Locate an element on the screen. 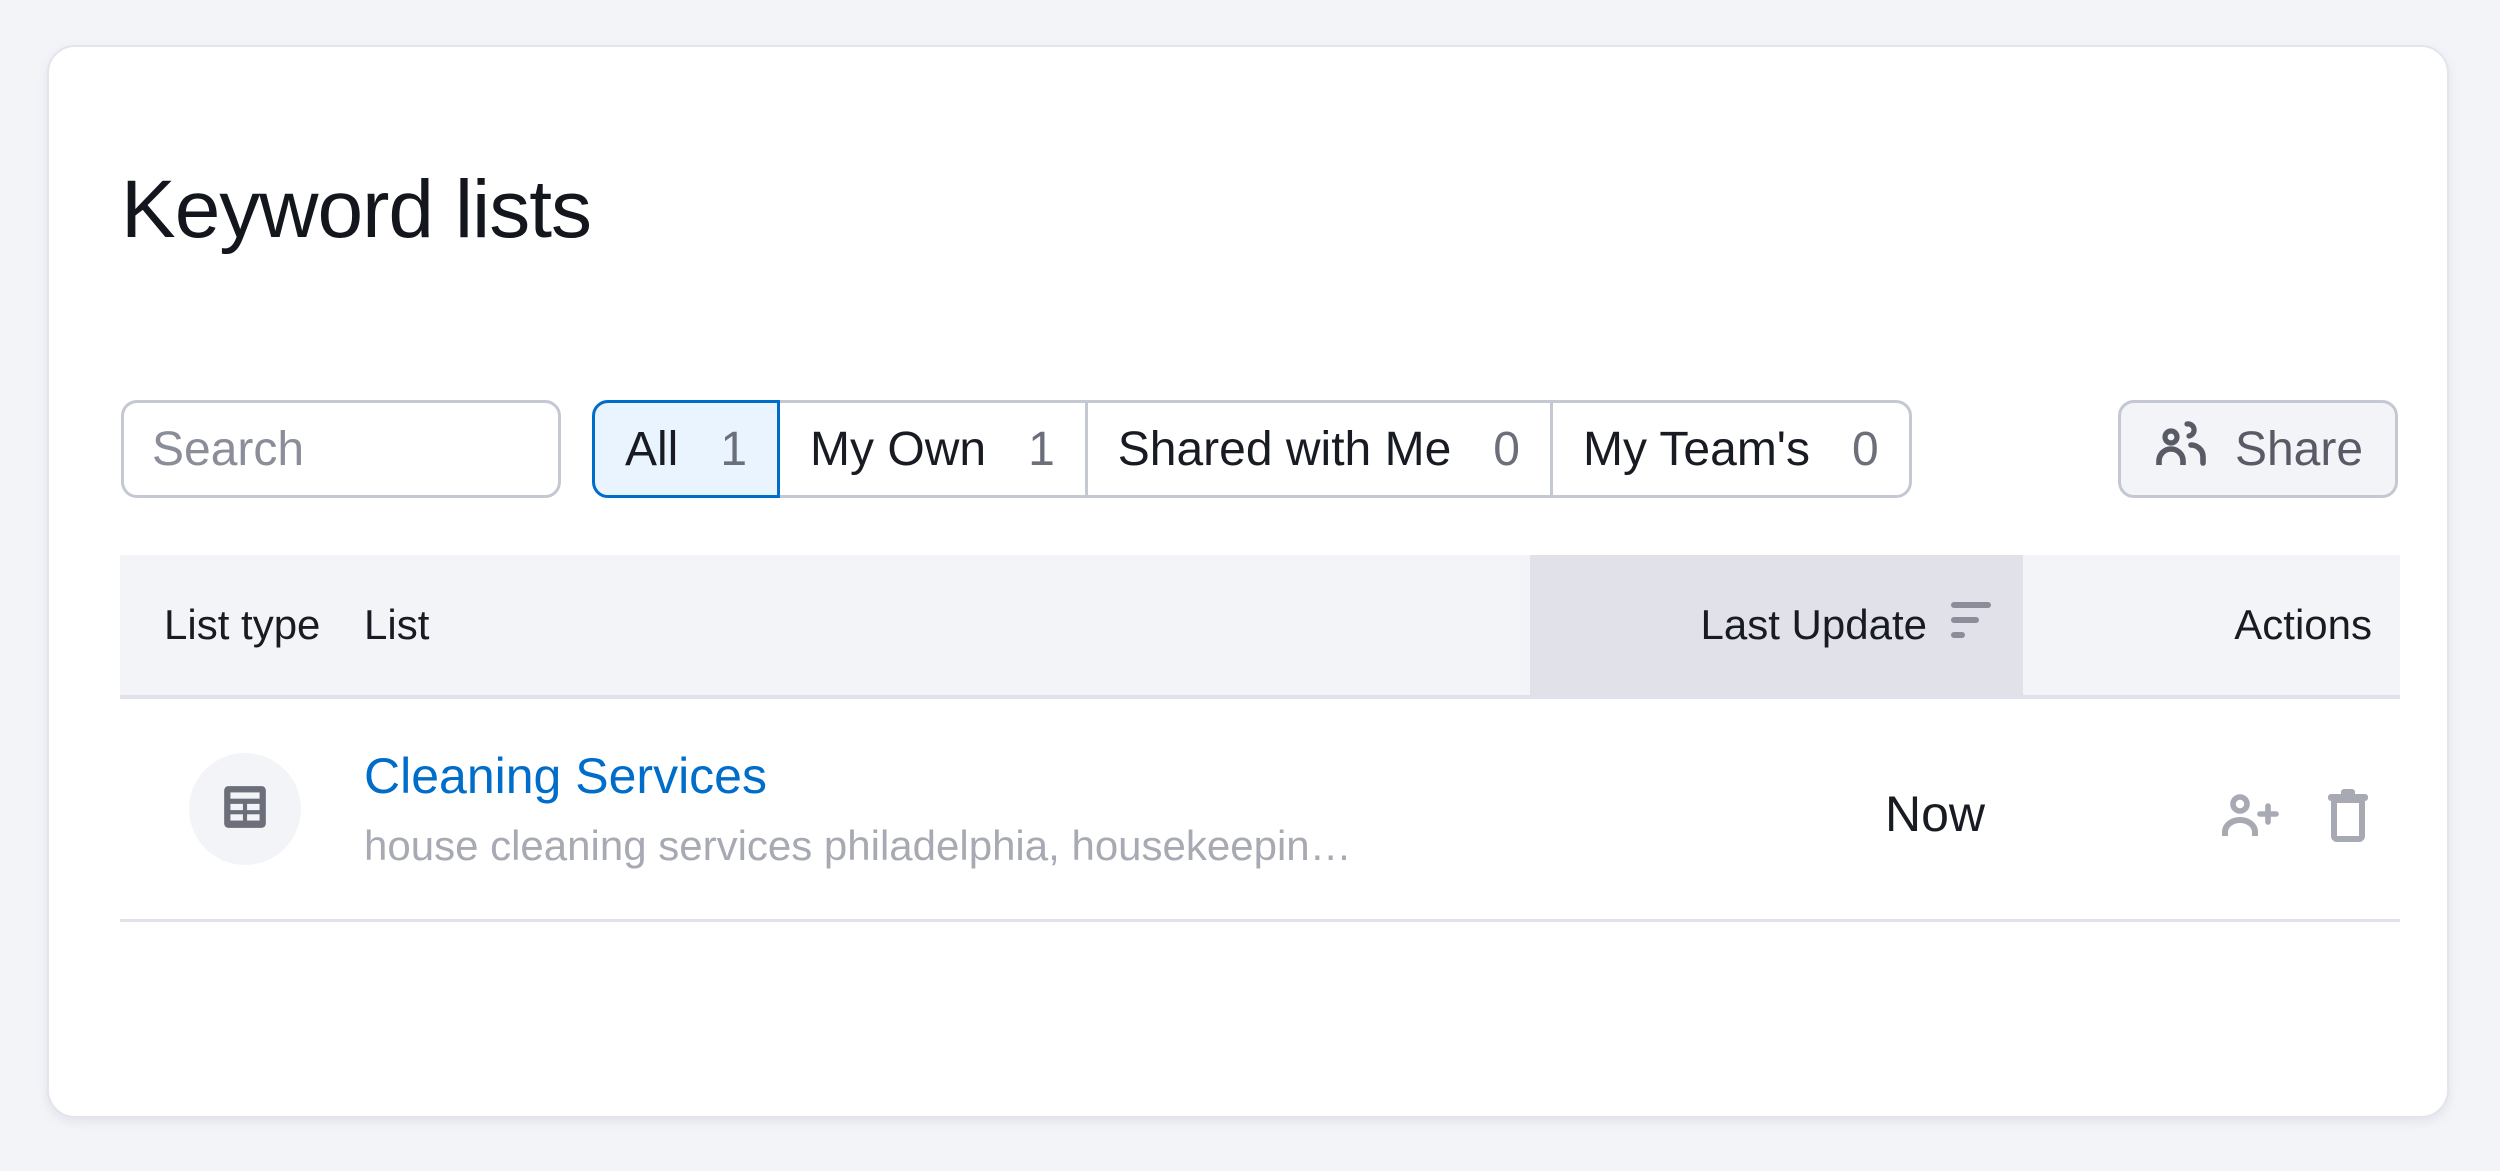 Image resolution: width=2500 pixels, height=1171 pixels. actions-cell is located at coordinates (2211, 809).